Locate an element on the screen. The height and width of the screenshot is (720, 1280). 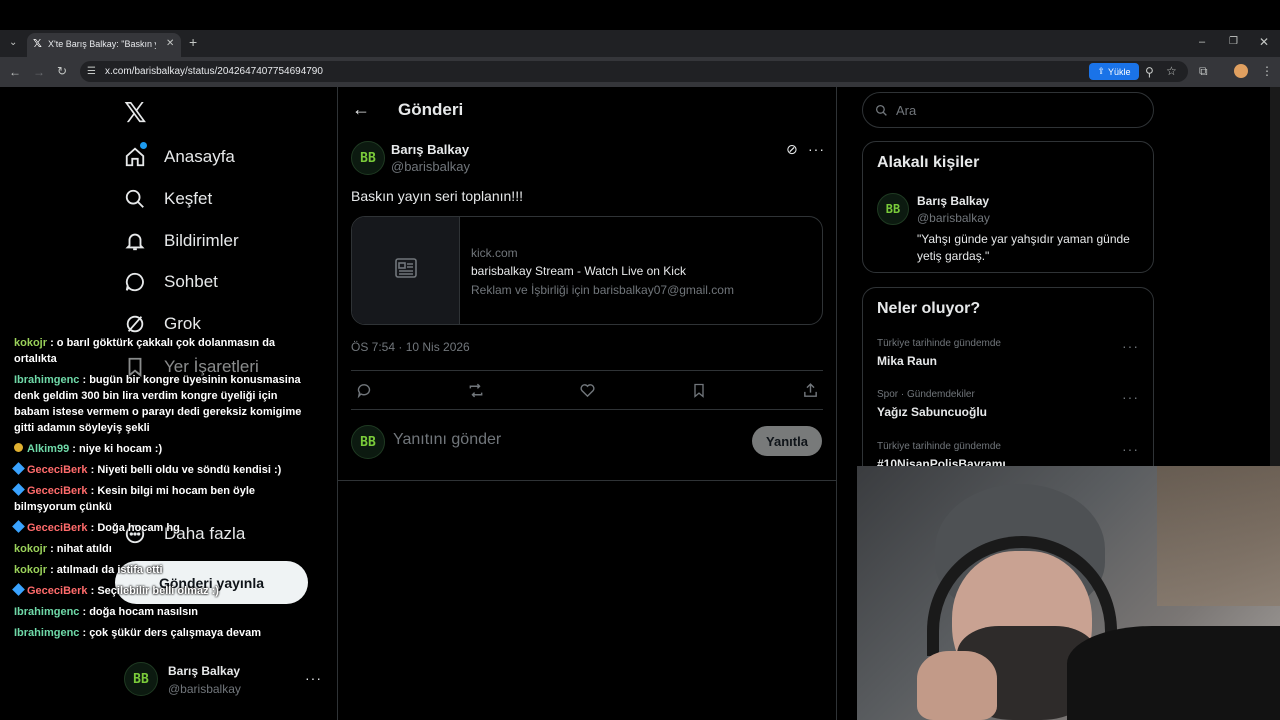
webcam-shirt is located at coordinates (1173, 673).